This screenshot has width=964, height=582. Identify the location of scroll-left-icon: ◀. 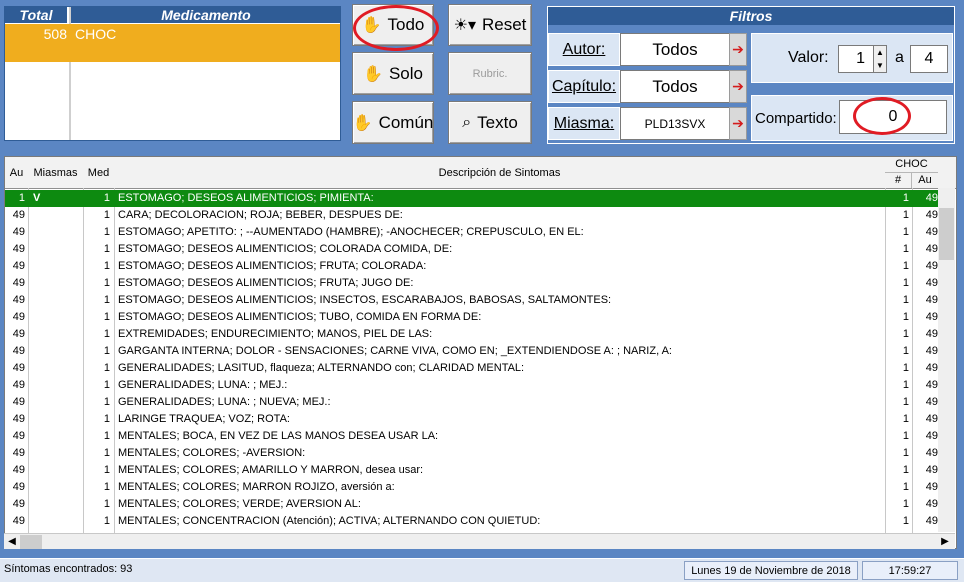
(12, 542).